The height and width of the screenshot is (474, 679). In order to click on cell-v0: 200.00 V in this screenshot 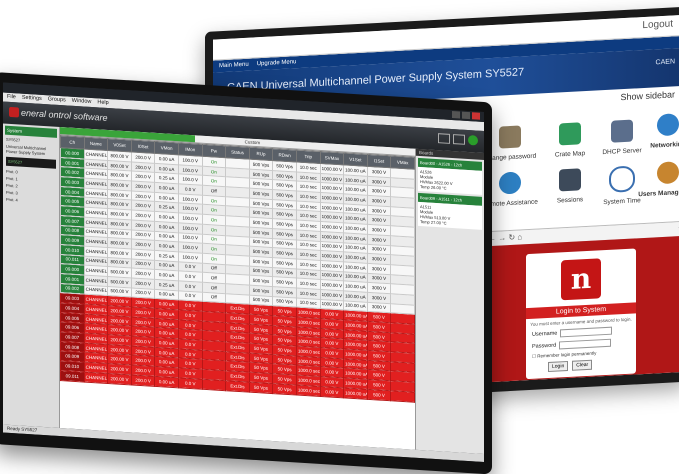, I will do `click(119, 379)`.